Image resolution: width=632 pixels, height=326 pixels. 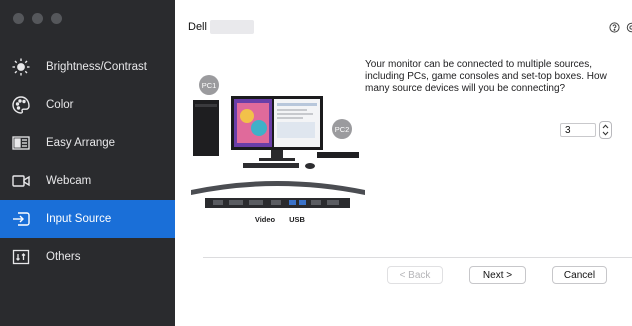 What do you see at coordinates (278, 149) in the screenshot?
I see `multi-source-illustration: PC1 PC2 Video USB` at bounding box center [278, 149].